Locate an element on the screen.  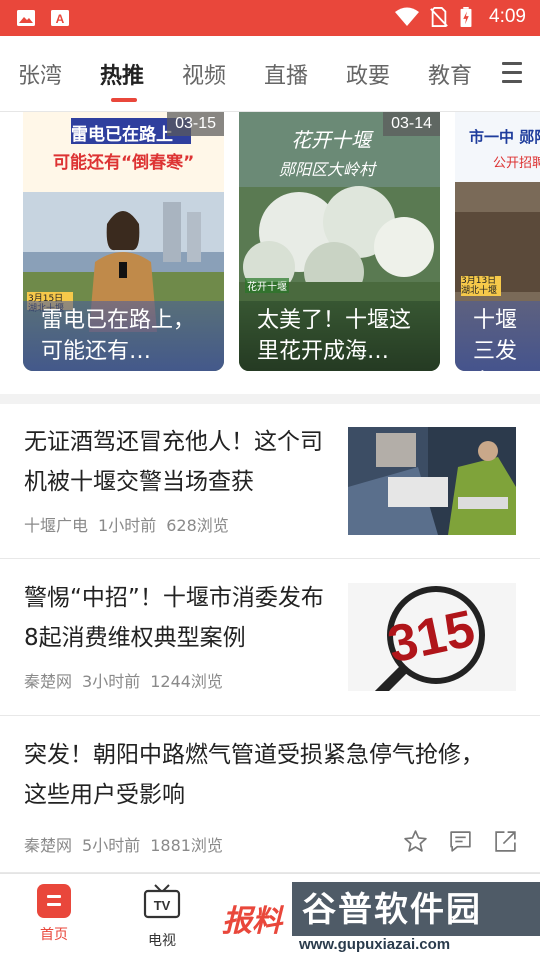
tv-icon: TV is located at coordinates (162, 901).